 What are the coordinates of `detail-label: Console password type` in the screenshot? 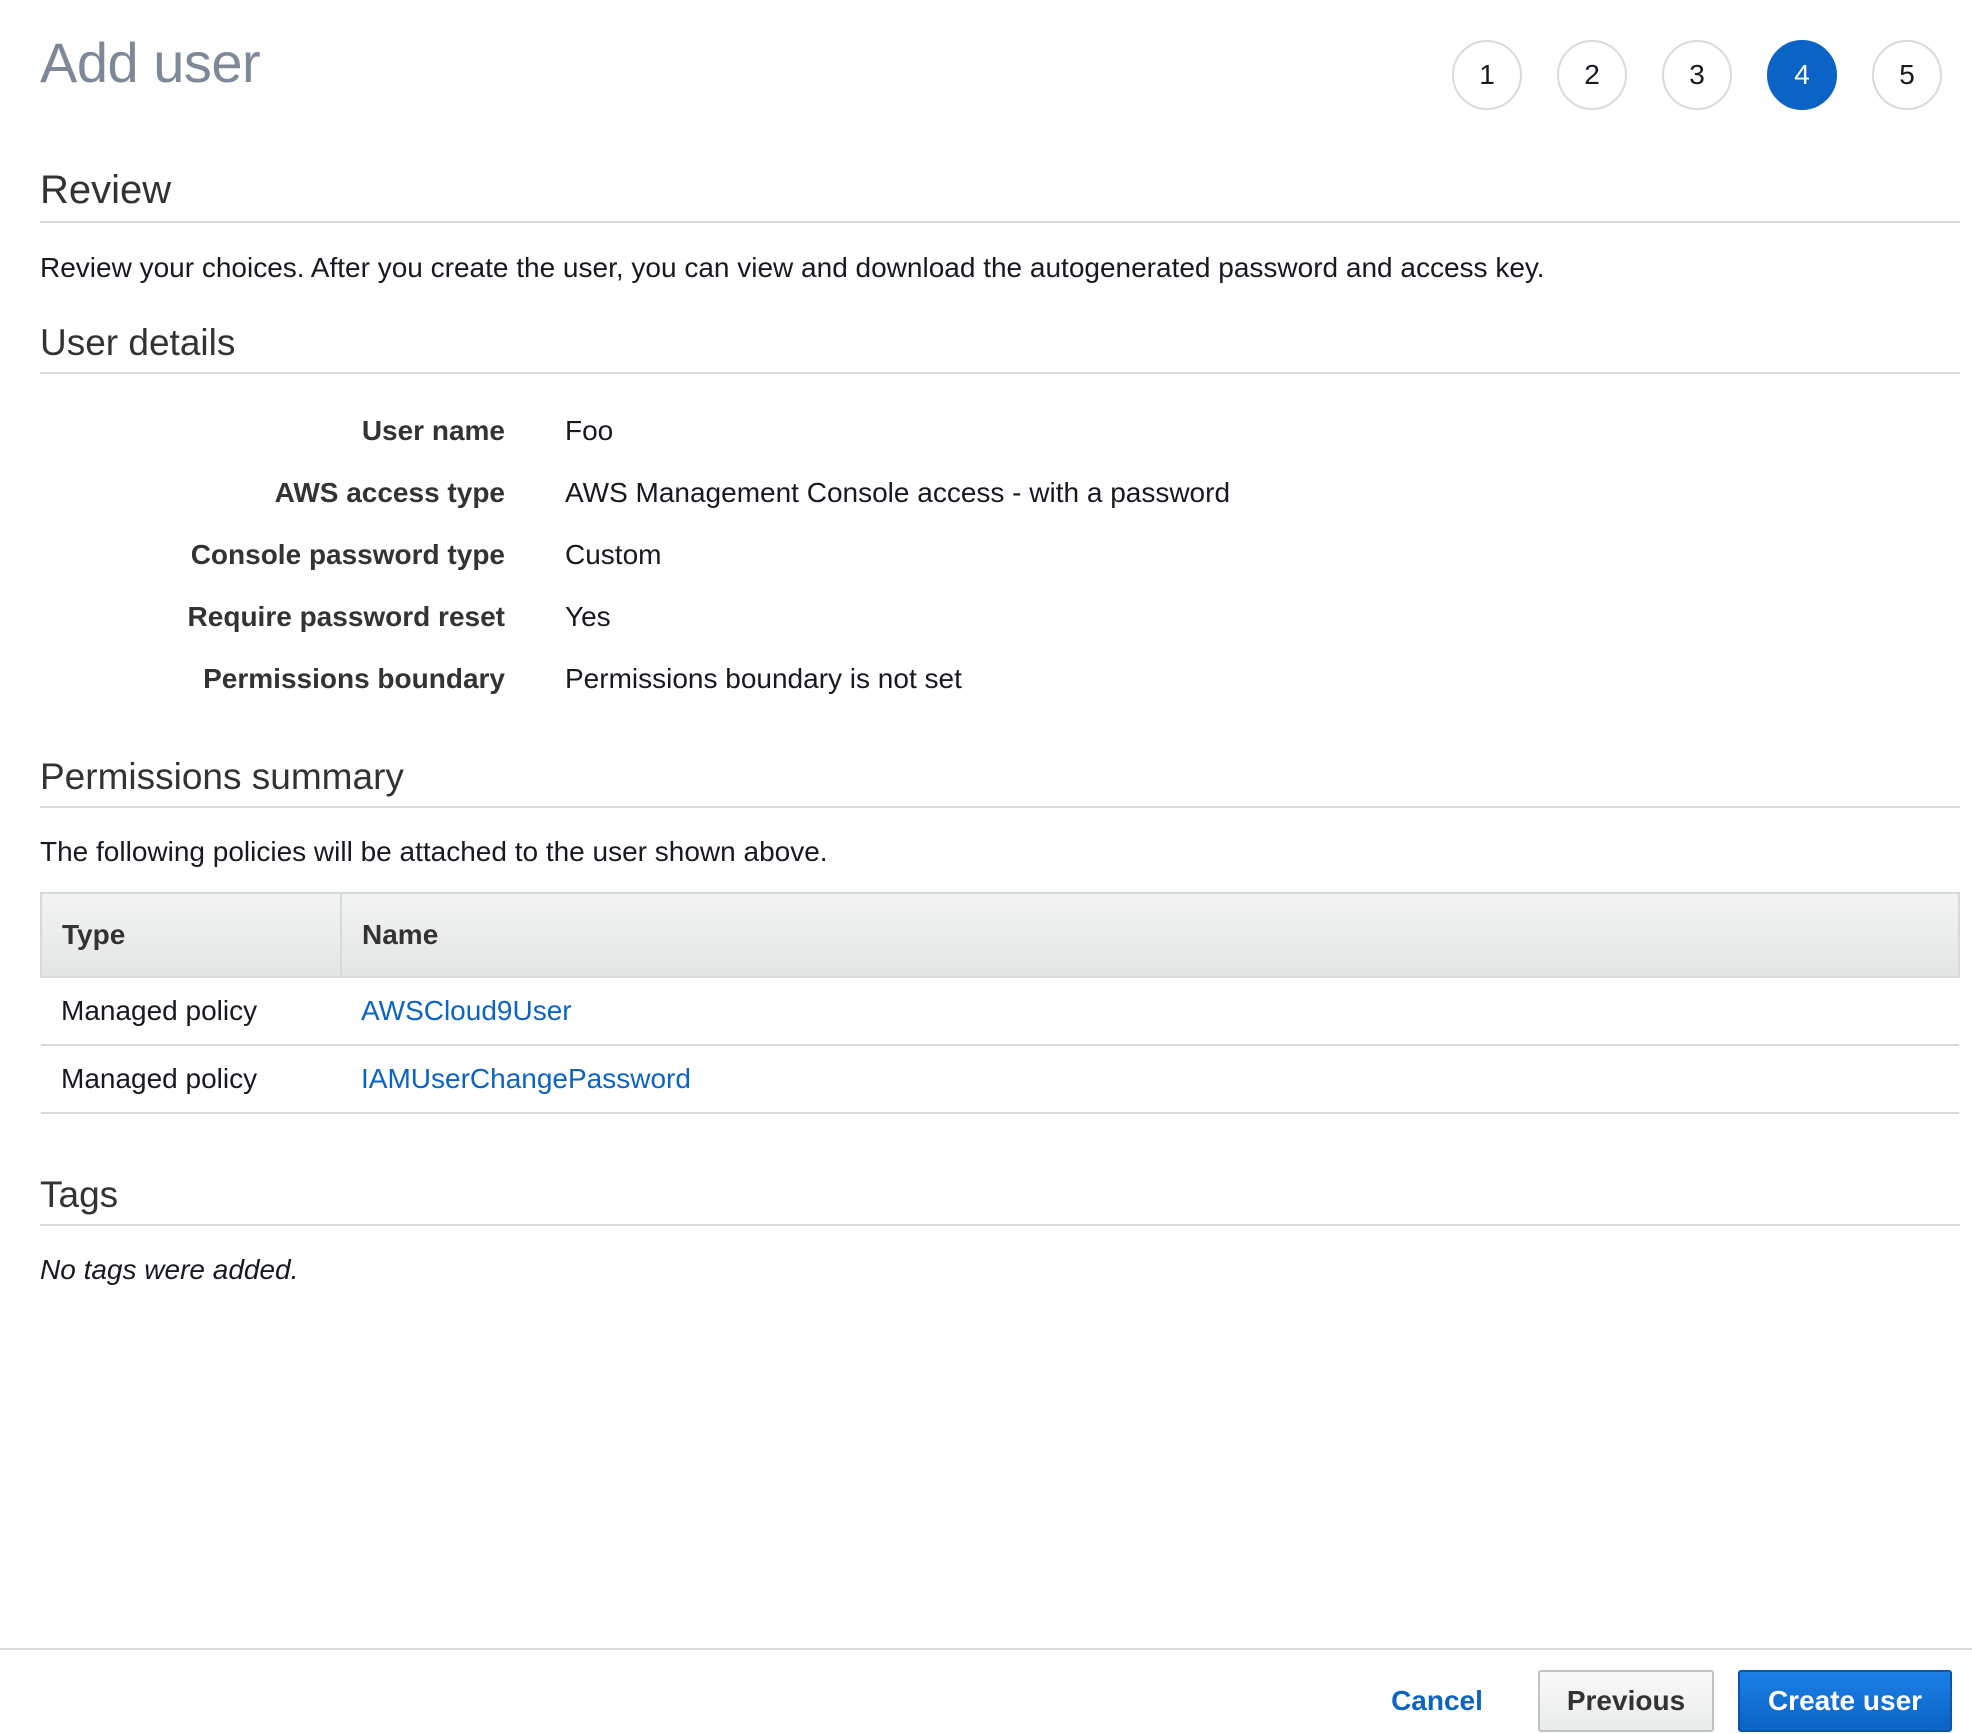 It's located at (347, 554).